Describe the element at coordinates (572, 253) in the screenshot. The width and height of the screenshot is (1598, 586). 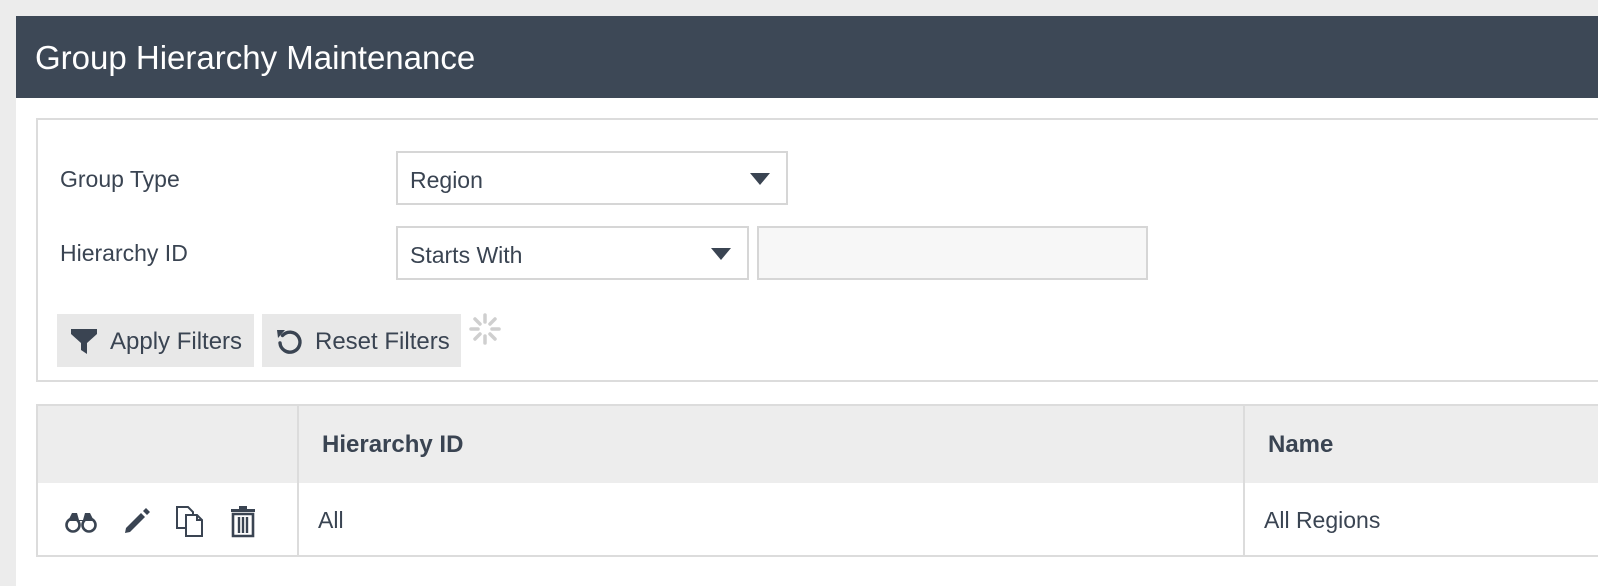
I see `hierarchy-id-operator-select: Starts With` at that location.